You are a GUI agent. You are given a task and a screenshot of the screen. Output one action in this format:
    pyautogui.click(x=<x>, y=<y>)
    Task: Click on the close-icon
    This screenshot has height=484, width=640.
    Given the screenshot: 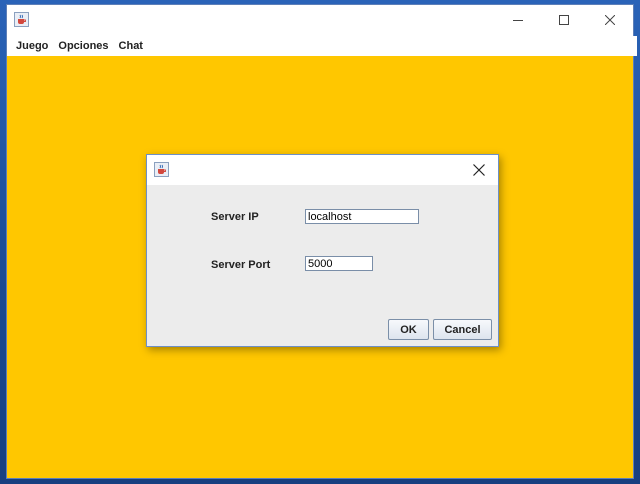 What is the action you would take?
    pyautogui.click(x=479, y=170)
    